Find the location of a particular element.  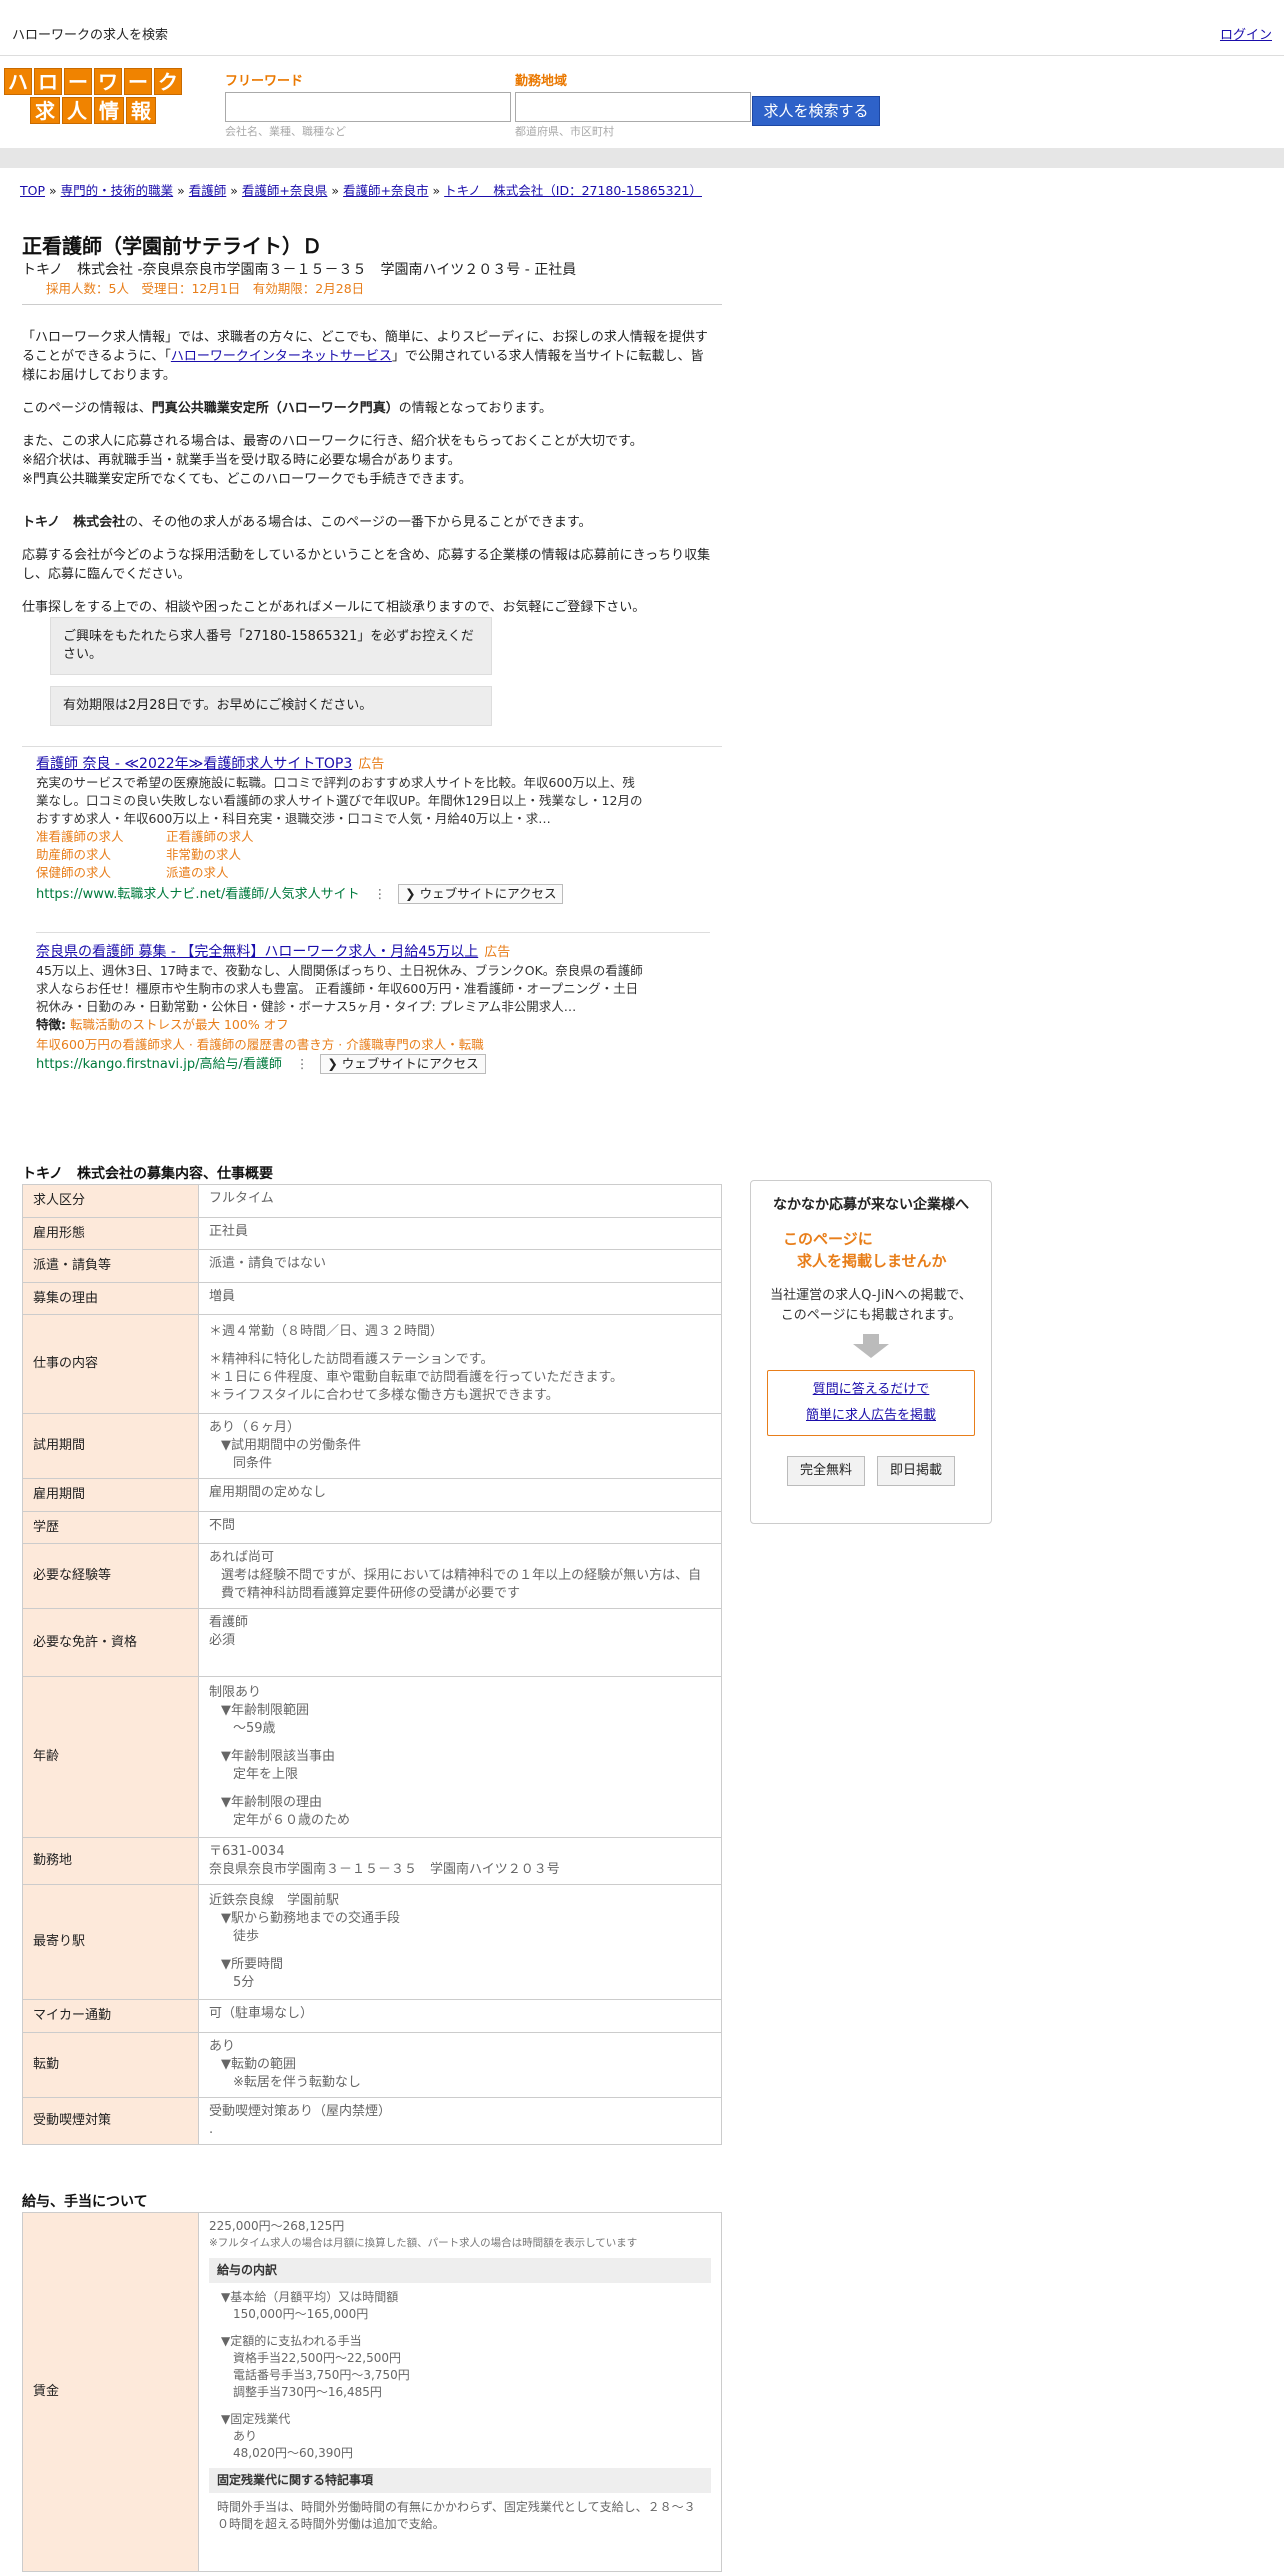

value-line: ▼基本給（月額平均）又は時間額 is located at coordinates (310, 2297).